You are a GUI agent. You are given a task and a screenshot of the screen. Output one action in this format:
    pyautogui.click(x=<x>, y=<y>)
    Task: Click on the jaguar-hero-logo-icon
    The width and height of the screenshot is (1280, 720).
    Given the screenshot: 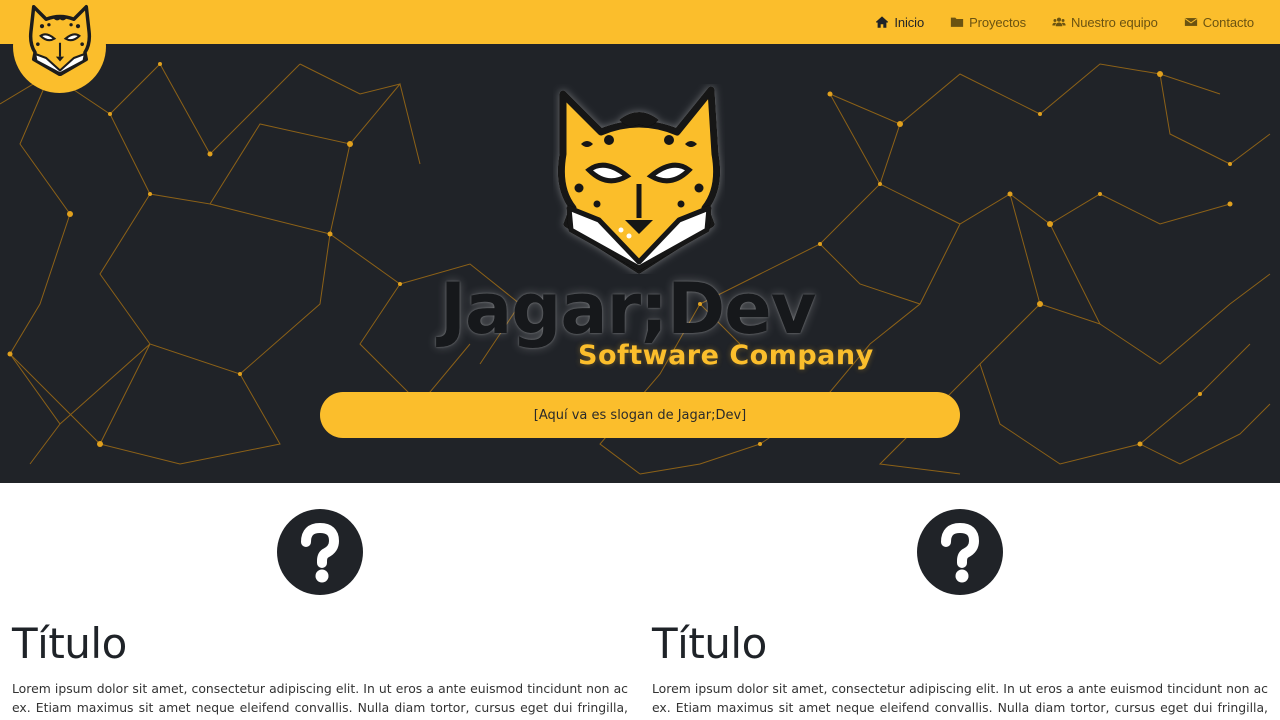 What is the action you would take?
    pyautogui.click(x=639, y=180)
    